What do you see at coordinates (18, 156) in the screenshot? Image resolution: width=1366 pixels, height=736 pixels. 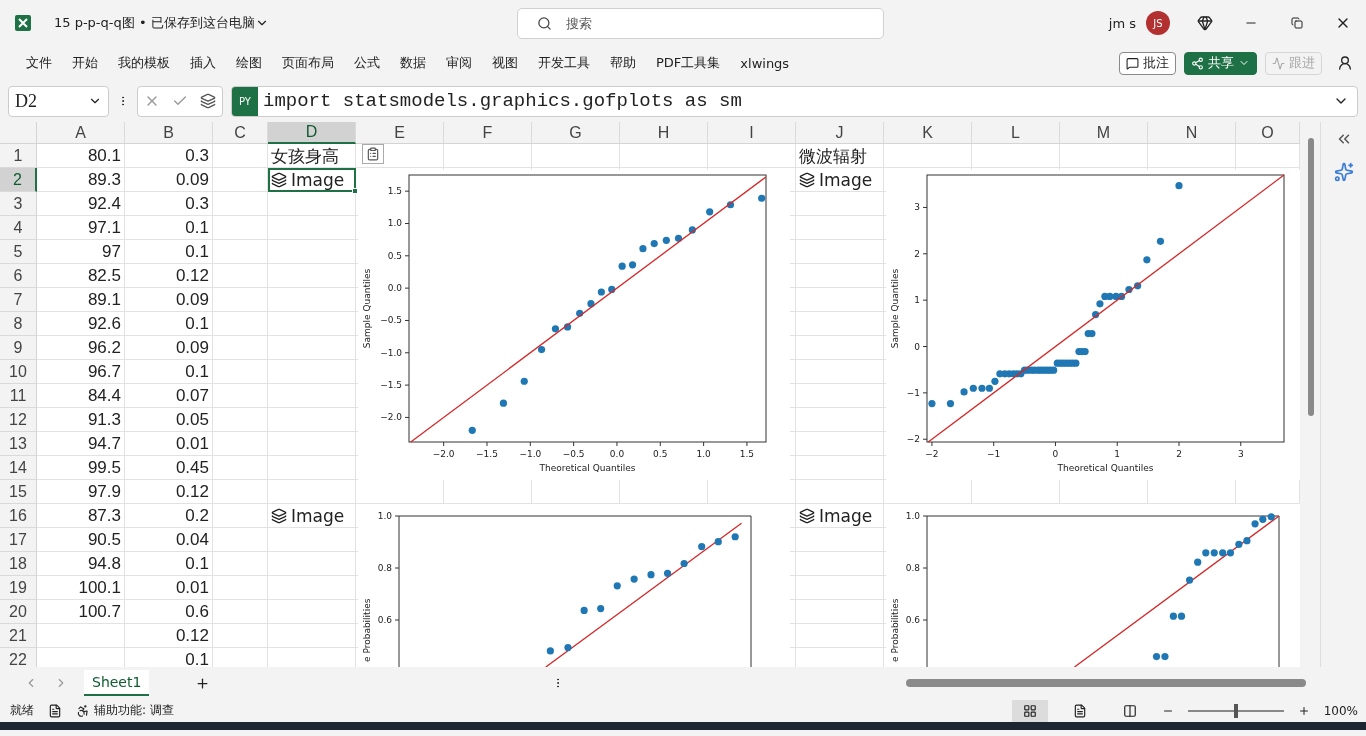 I see `row-header: 1` at bounding box center [18, 156].